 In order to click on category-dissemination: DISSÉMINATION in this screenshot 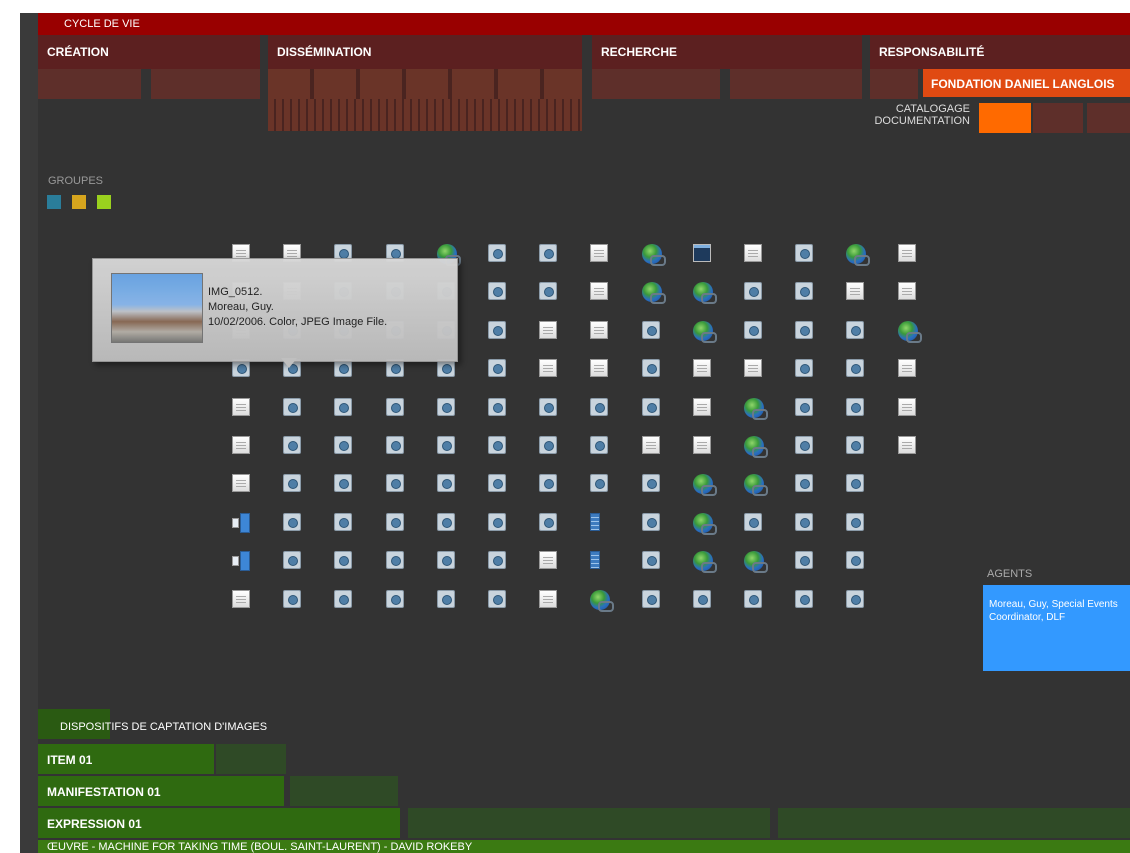, I will do `click(425, 52)`.